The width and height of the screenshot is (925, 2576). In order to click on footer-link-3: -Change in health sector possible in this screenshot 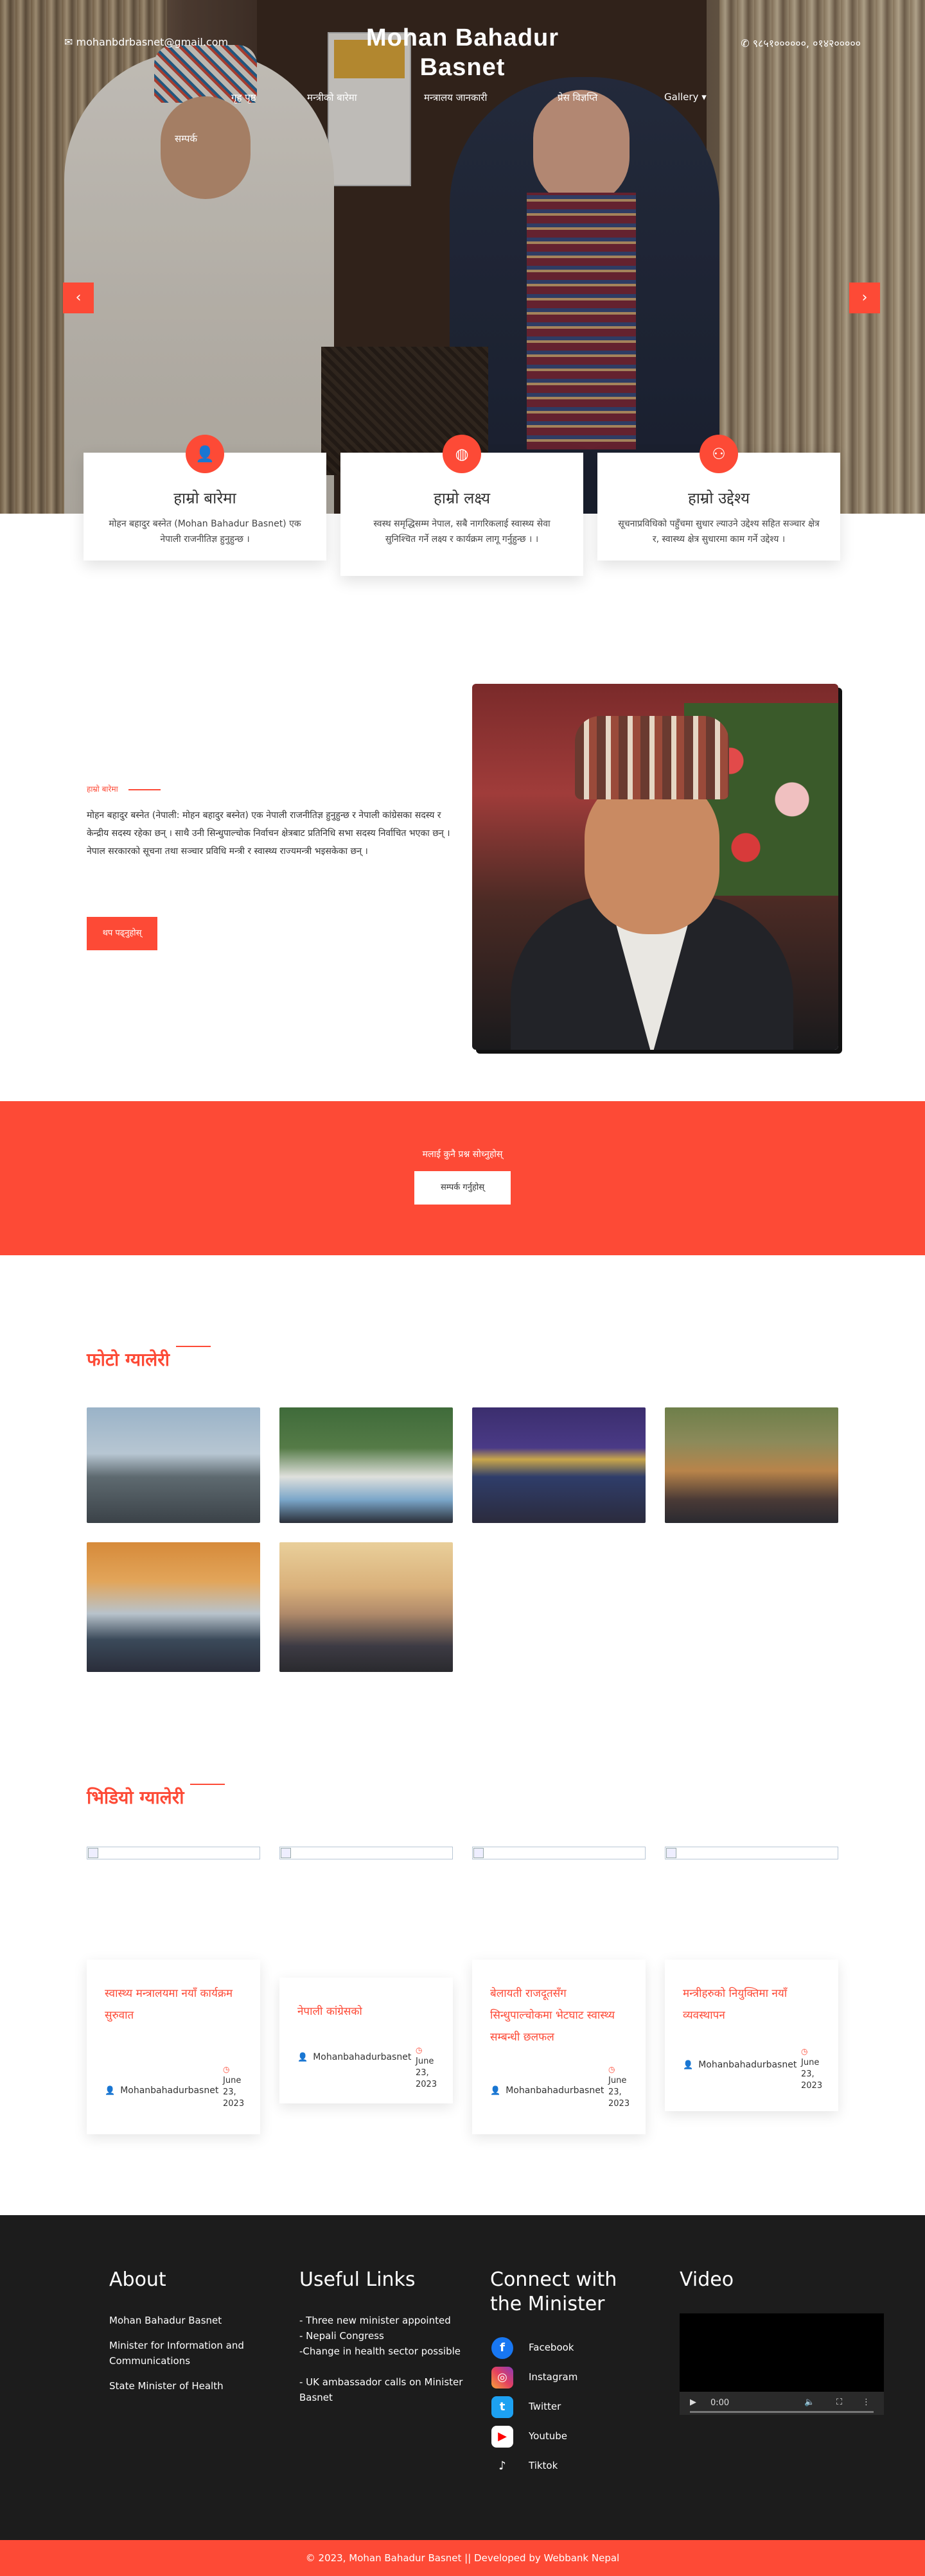, I will do `click(383, 2351)`.